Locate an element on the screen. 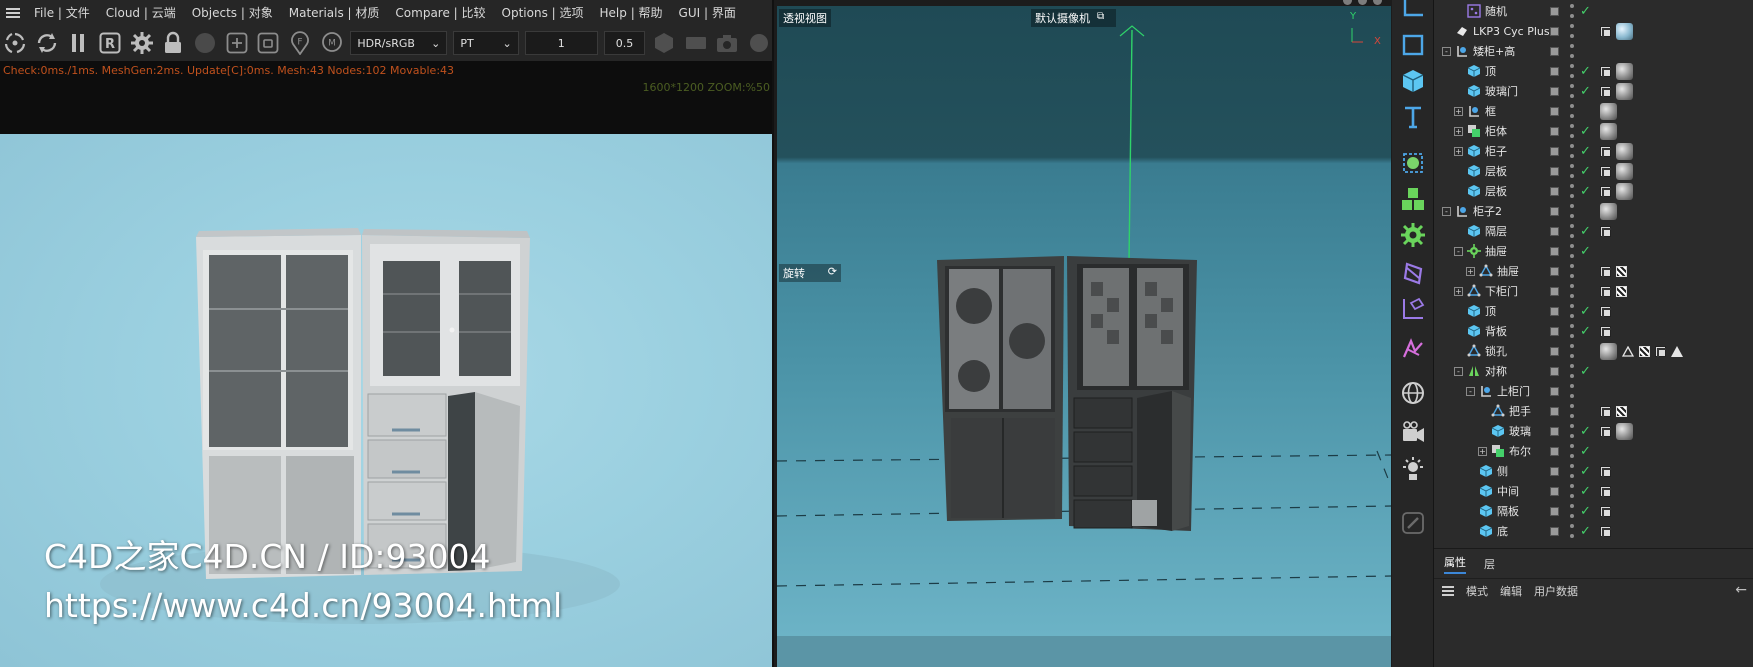  render-start-icon is located at coordinates (15, 43).